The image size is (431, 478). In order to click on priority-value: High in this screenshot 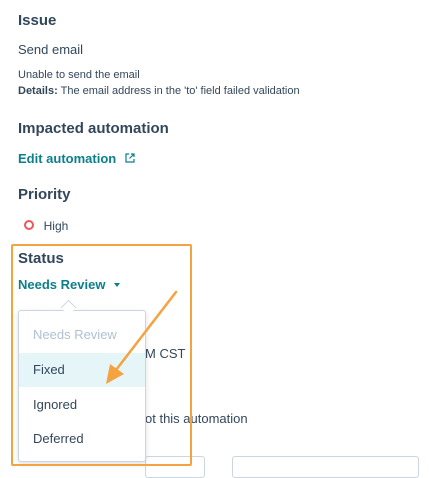, I will do `click(46, 225)`.